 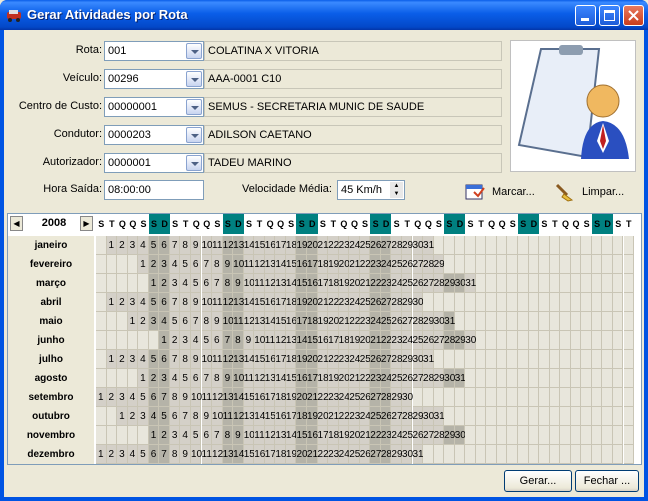 I want to click on day-cell: 29, so click(x=407, y=302).